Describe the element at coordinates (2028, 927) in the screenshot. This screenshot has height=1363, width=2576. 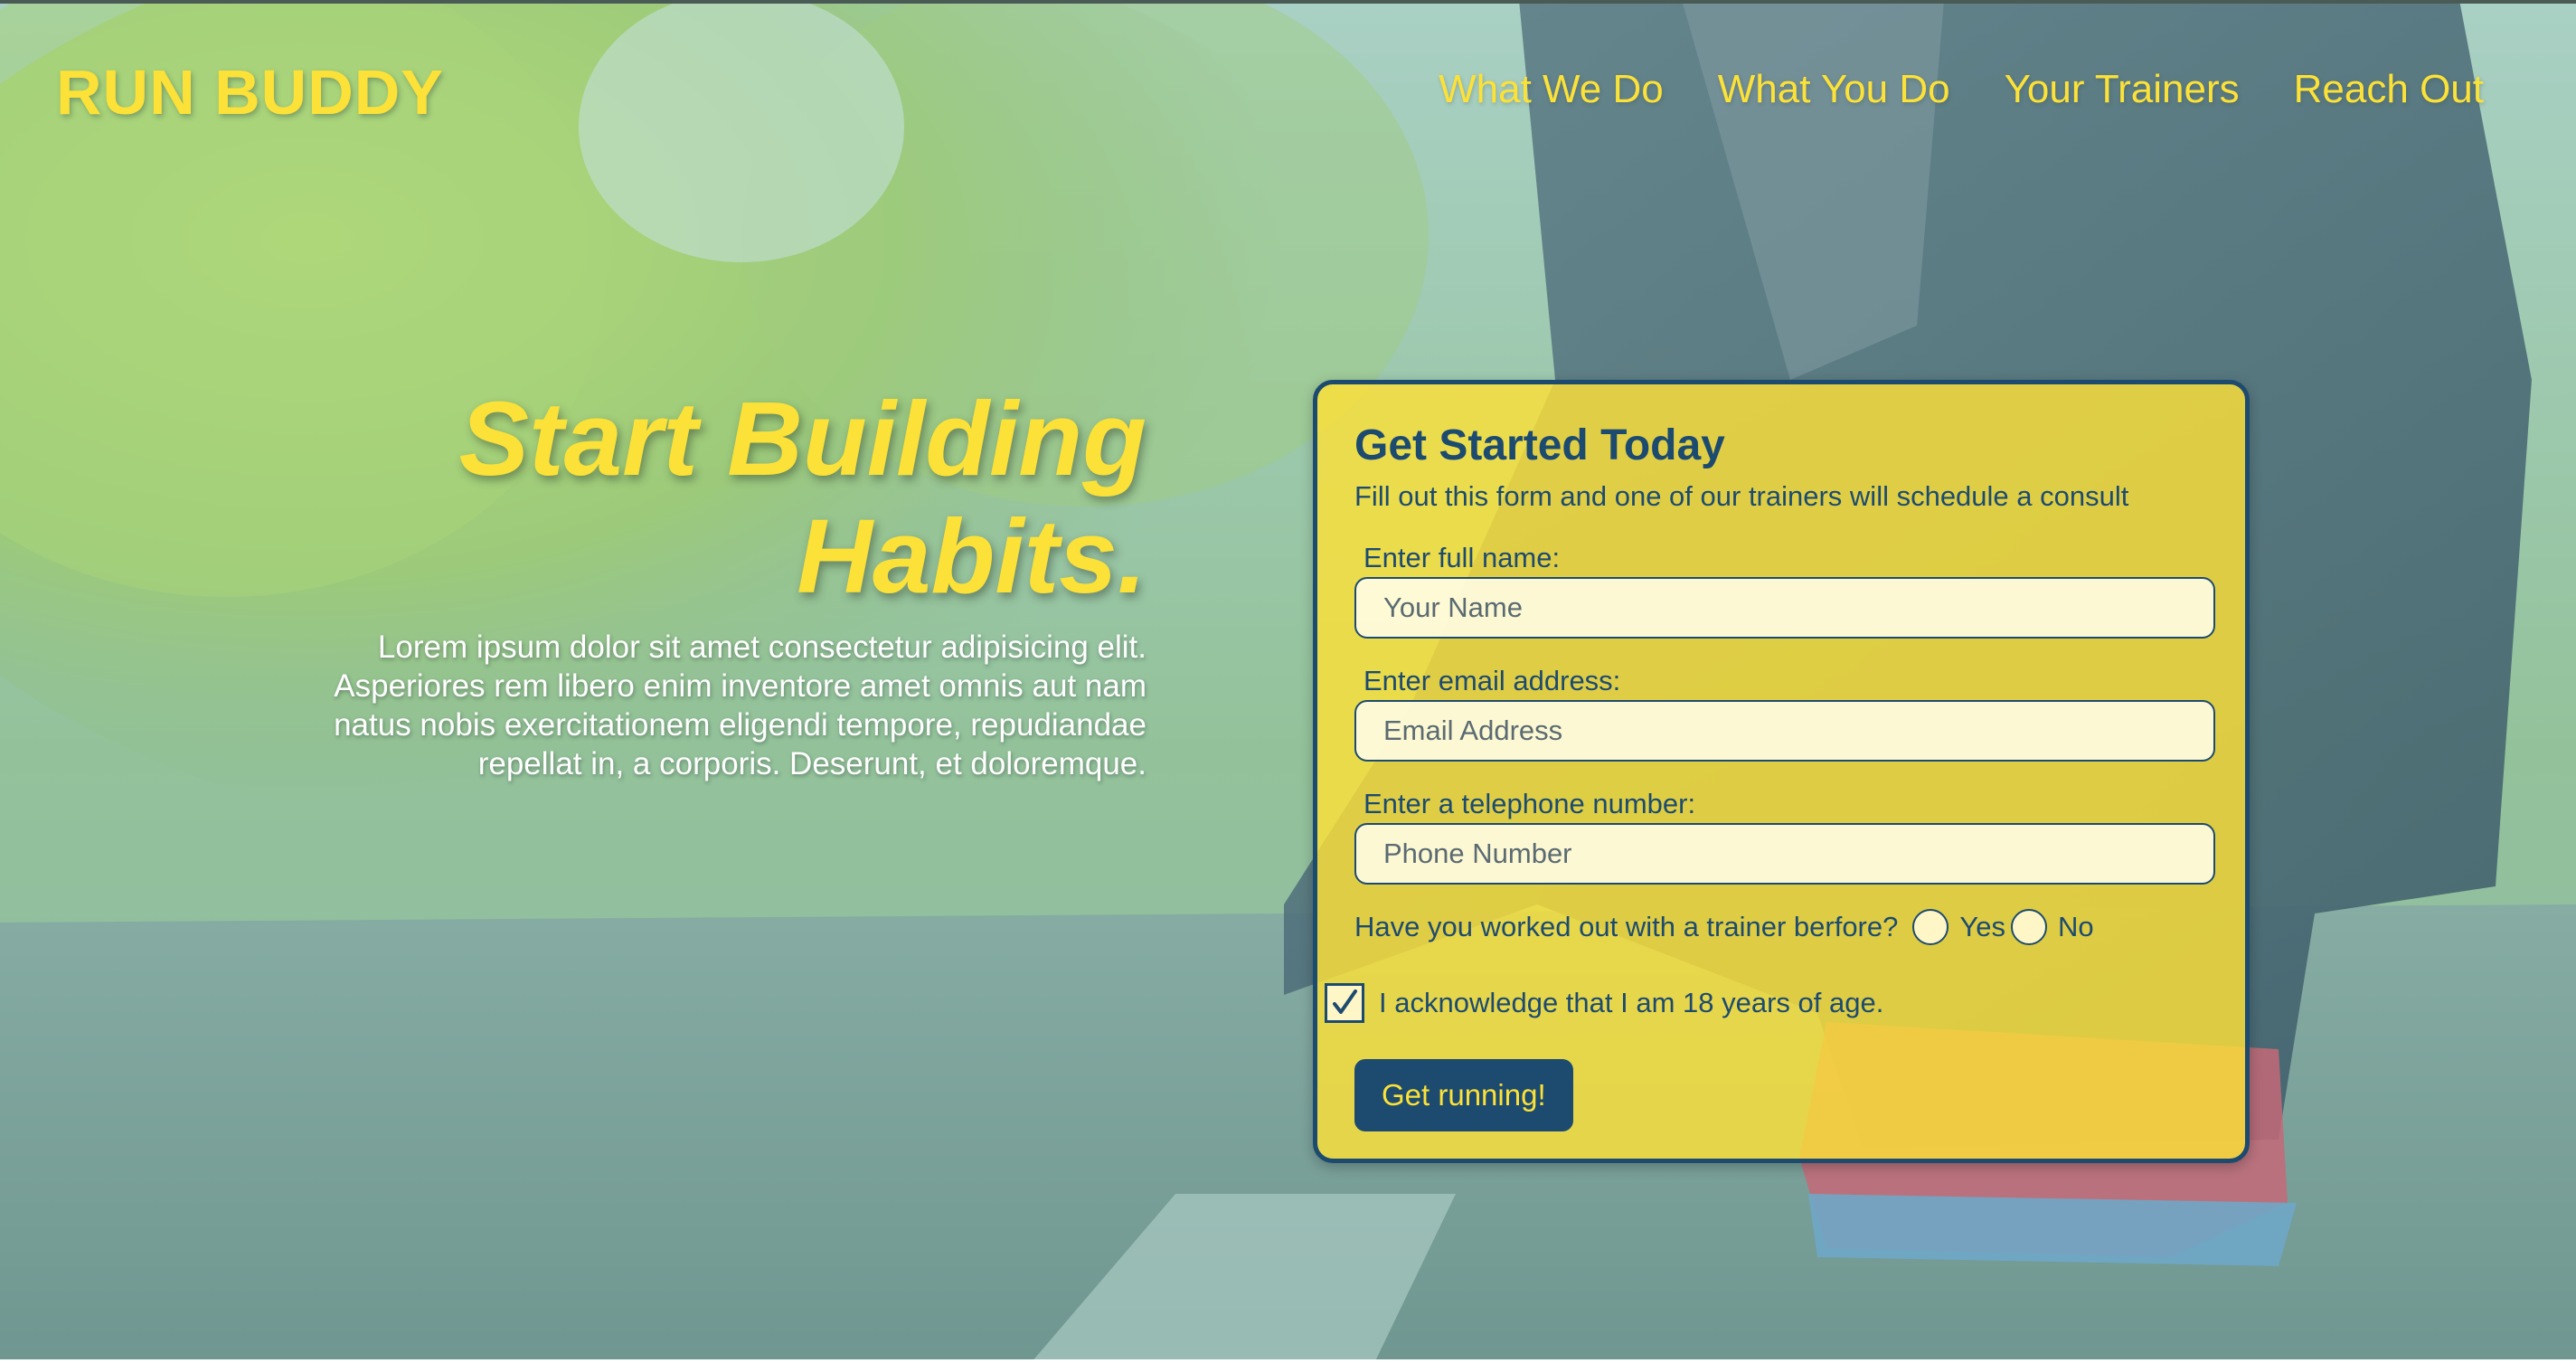
I see `radio-no` at that location.